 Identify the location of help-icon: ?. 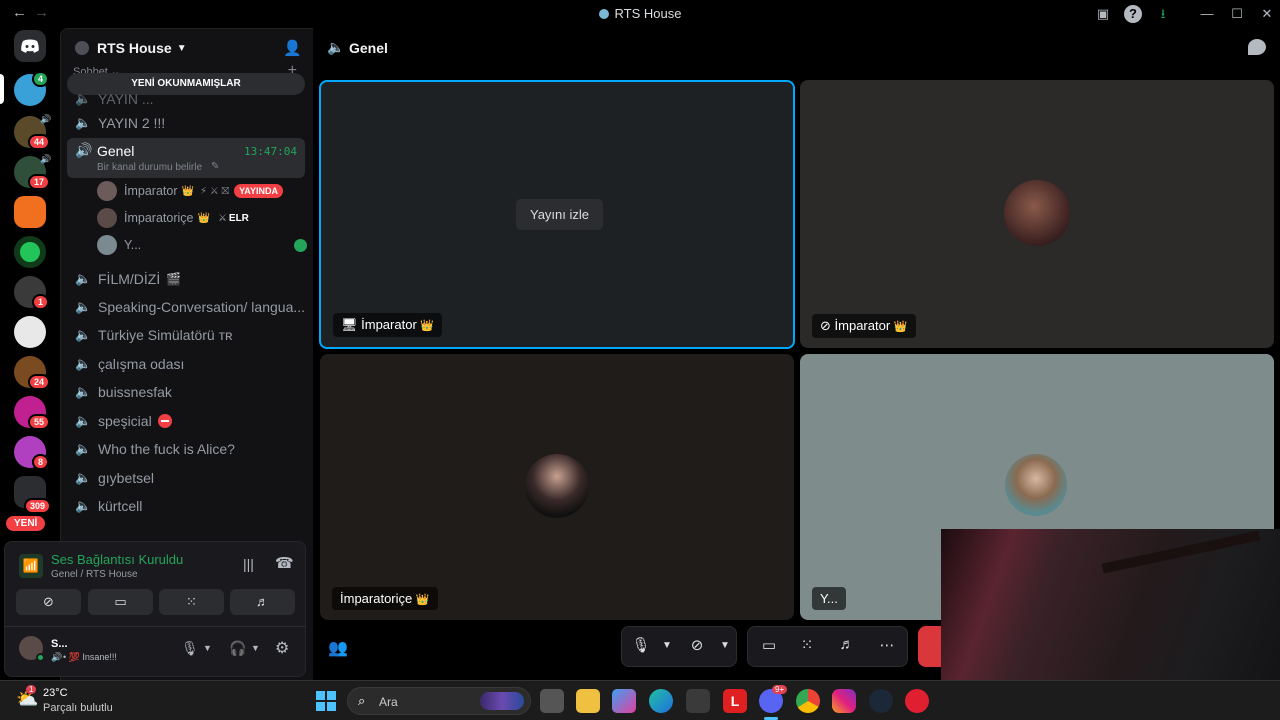
(1133, 14).